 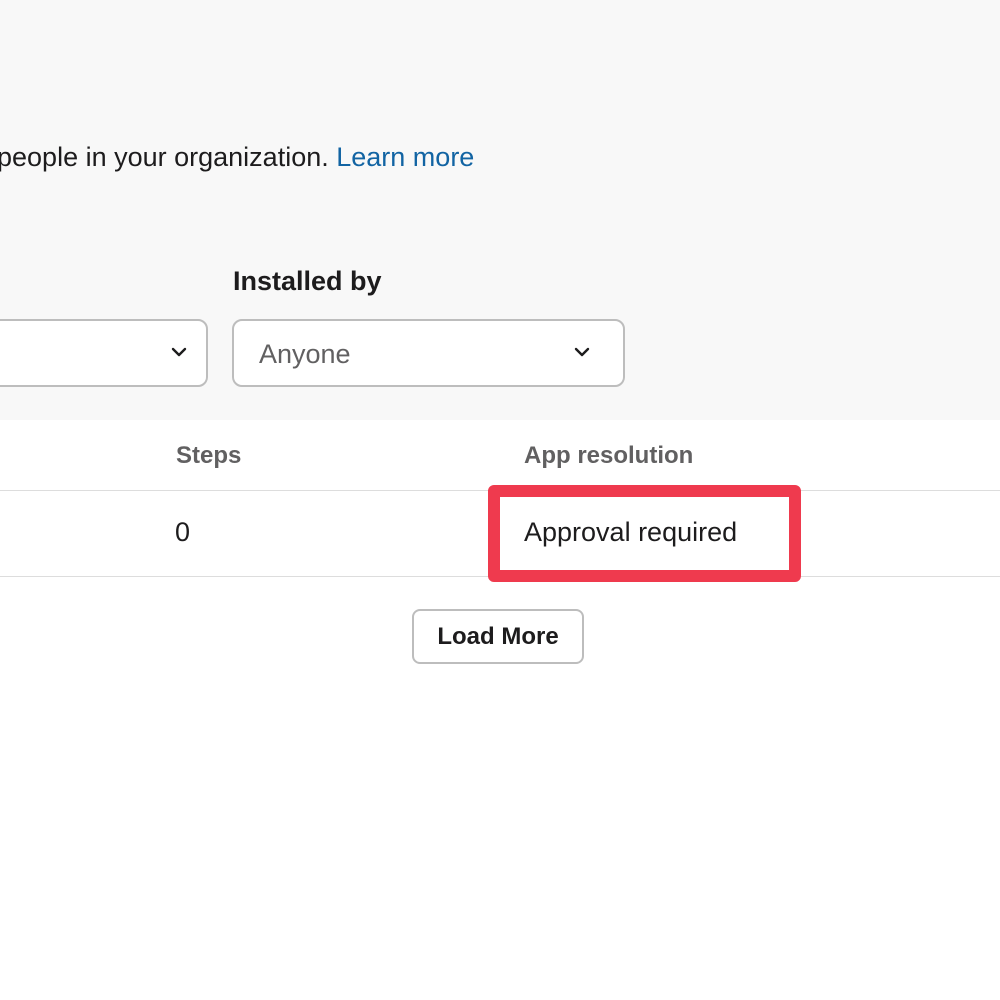 What do you see at coordinates (307, 281) in the screenshot?
I see `installed-by-label: Installed by` at bounding box center [307, 281].